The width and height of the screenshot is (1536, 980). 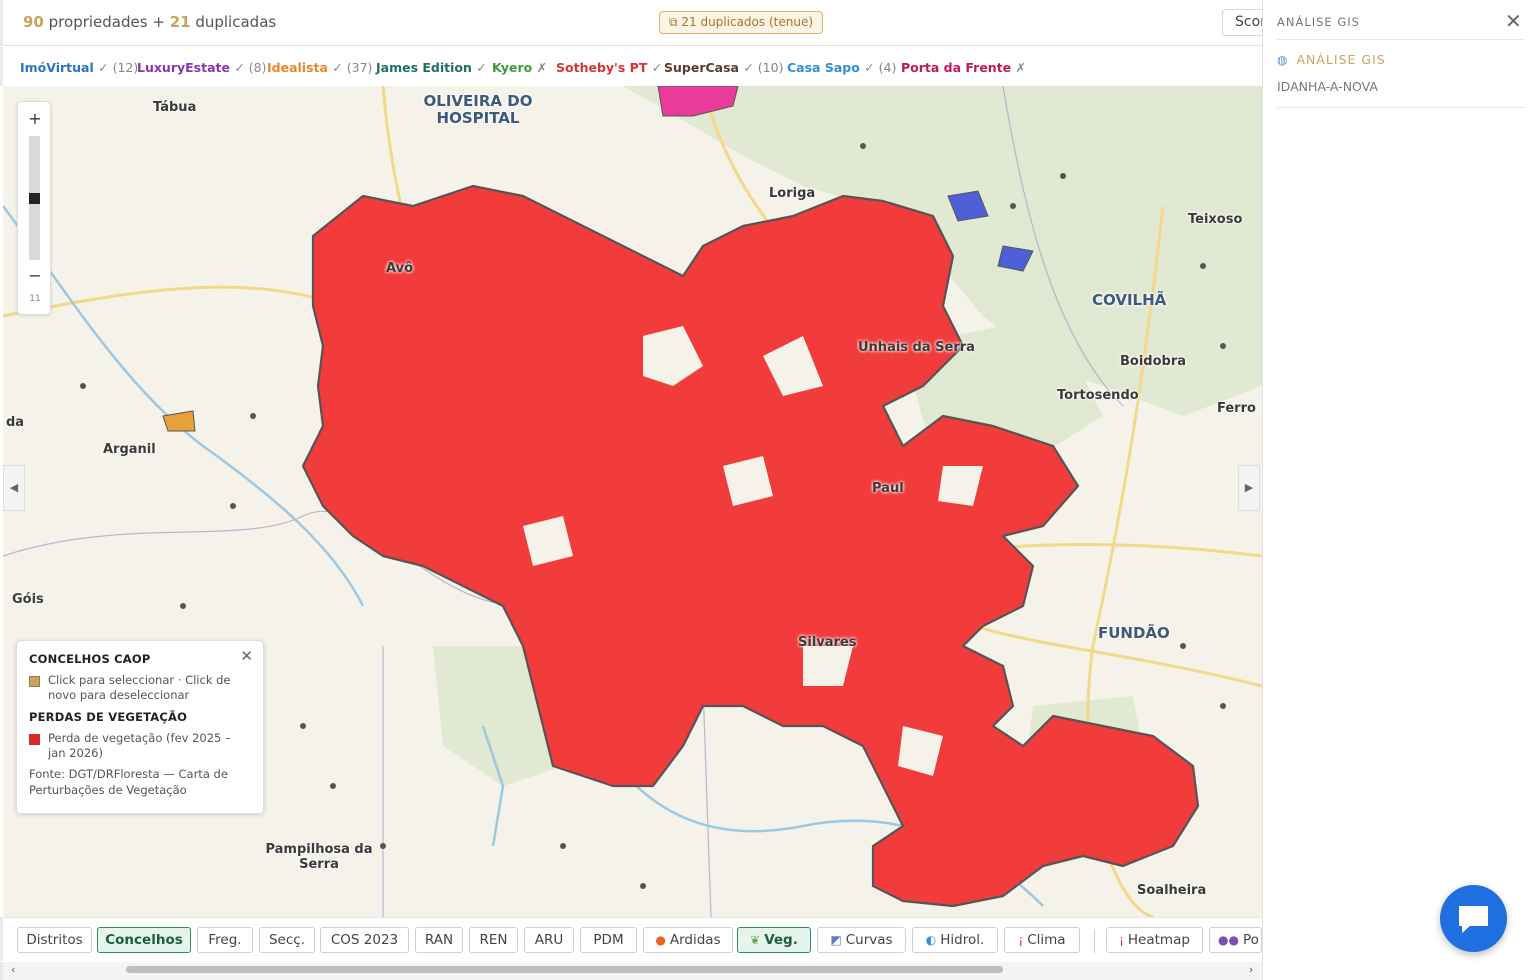 I want to click on layer-ardidas-label: Ardidas, so click(x=695, y=940).